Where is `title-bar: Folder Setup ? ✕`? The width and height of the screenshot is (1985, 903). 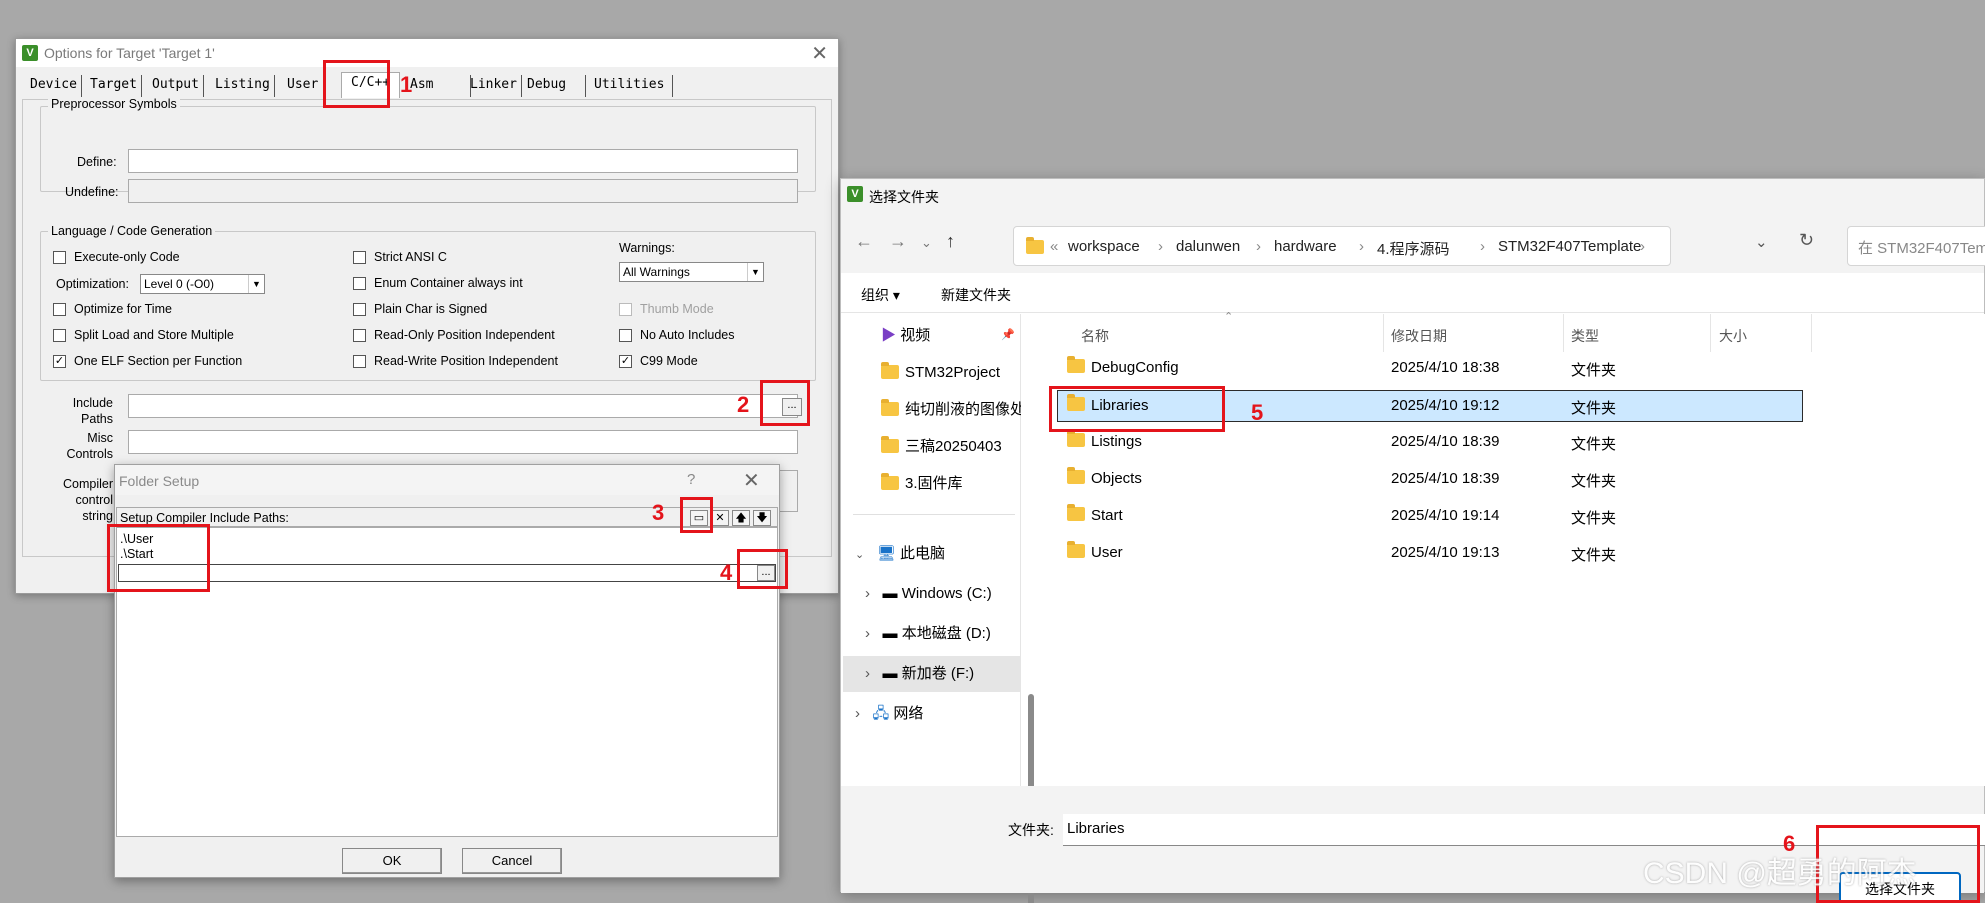
title-bar: Folder Setup ? ✕ is located at coordinates (447, 480).